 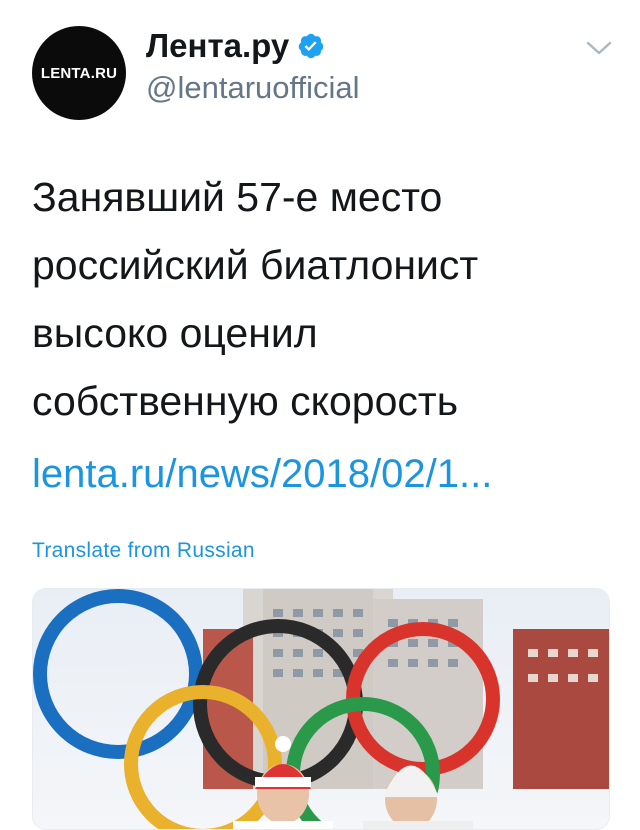 I want to click on avatar-logo-text: LENTA.RU, so click(x=79, y=73).